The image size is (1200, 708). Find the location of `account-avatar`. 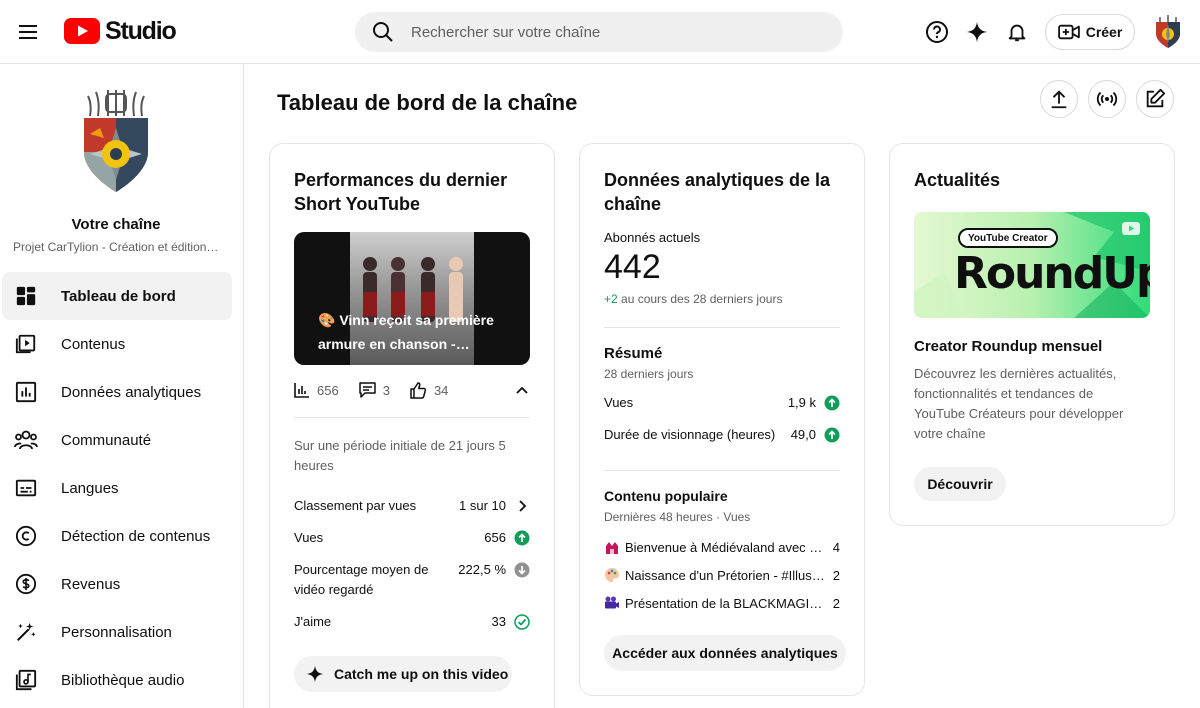

account-avatar is located at coordinates (1168, 32).